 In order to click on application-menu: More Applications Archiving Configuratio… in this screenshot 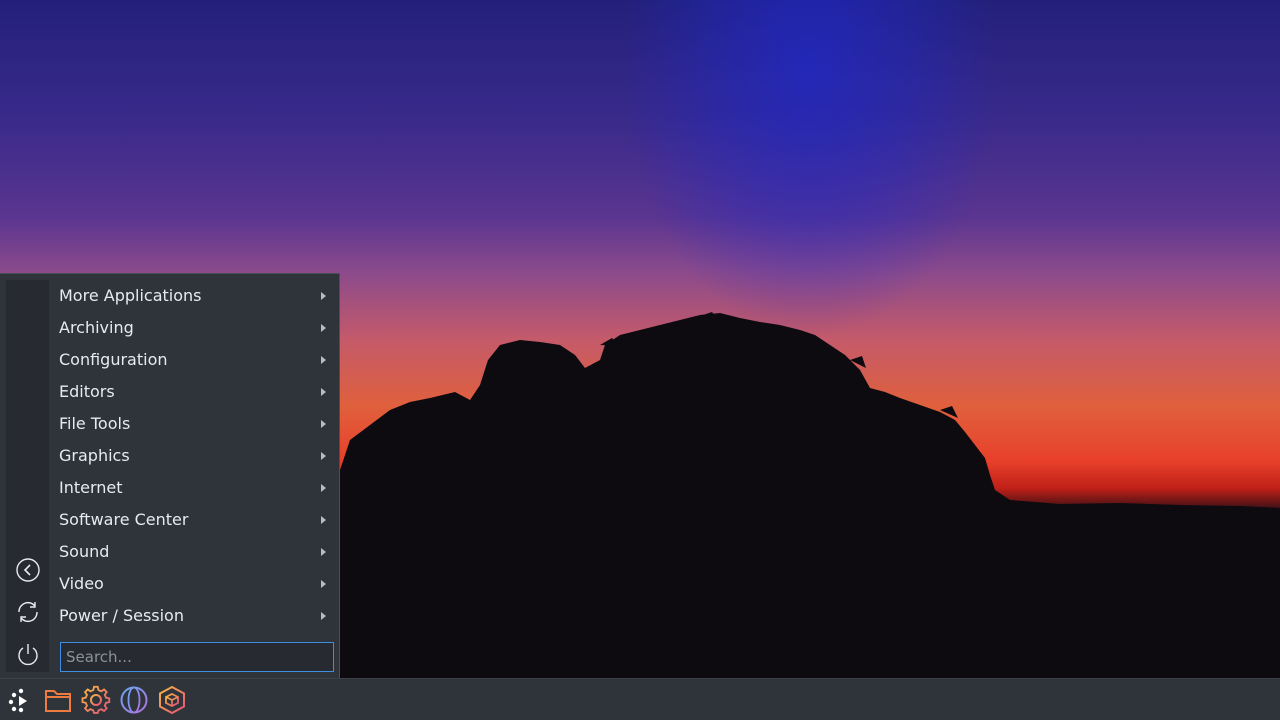, I will do `click(170, 475)`.